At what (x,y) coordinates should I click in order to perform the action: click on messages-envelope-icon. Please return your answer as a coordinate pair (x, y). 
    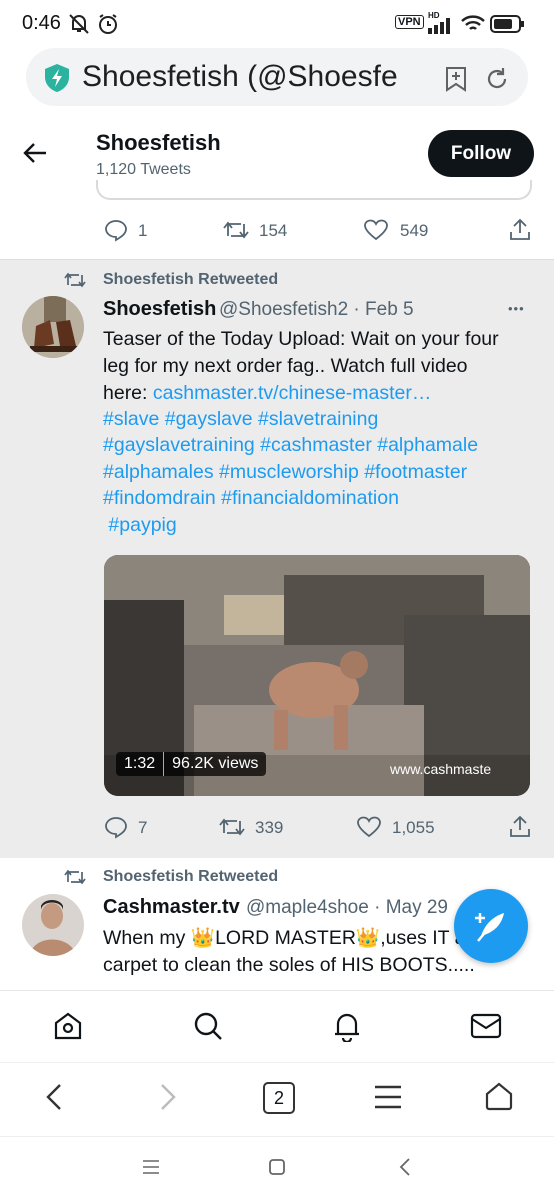
    Looking at the image, I should click on (486, 1026).